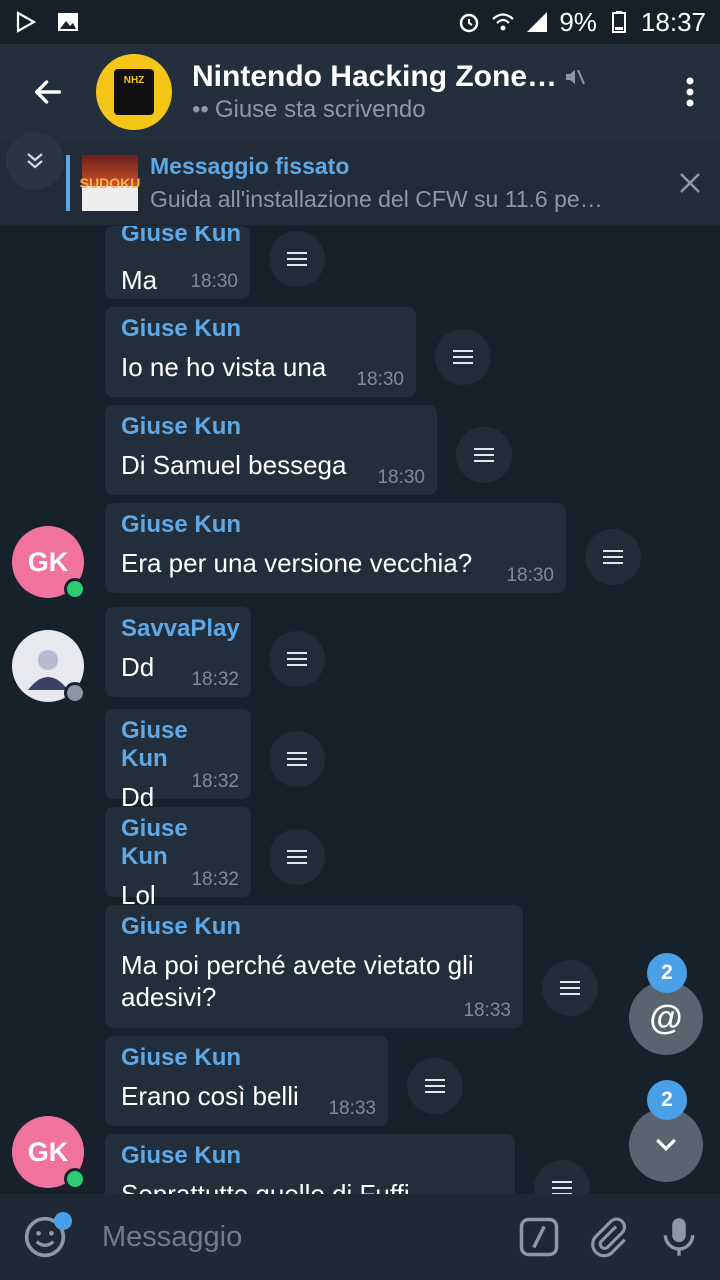 The image size is (720, 1280). What do you see at coordinates (618, 22) in the screenshot?
I see `battery-icon` at bounding box center [618, 22].